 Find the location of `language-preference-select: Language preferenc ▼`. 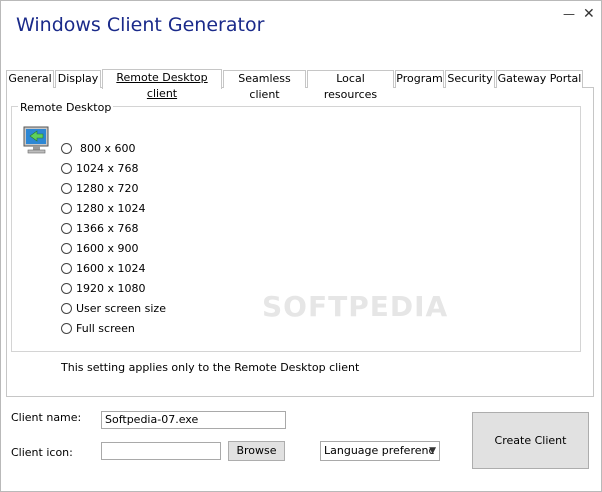

language-preference-select: Language preferenc ▼ is located at coordinates (380, 451).